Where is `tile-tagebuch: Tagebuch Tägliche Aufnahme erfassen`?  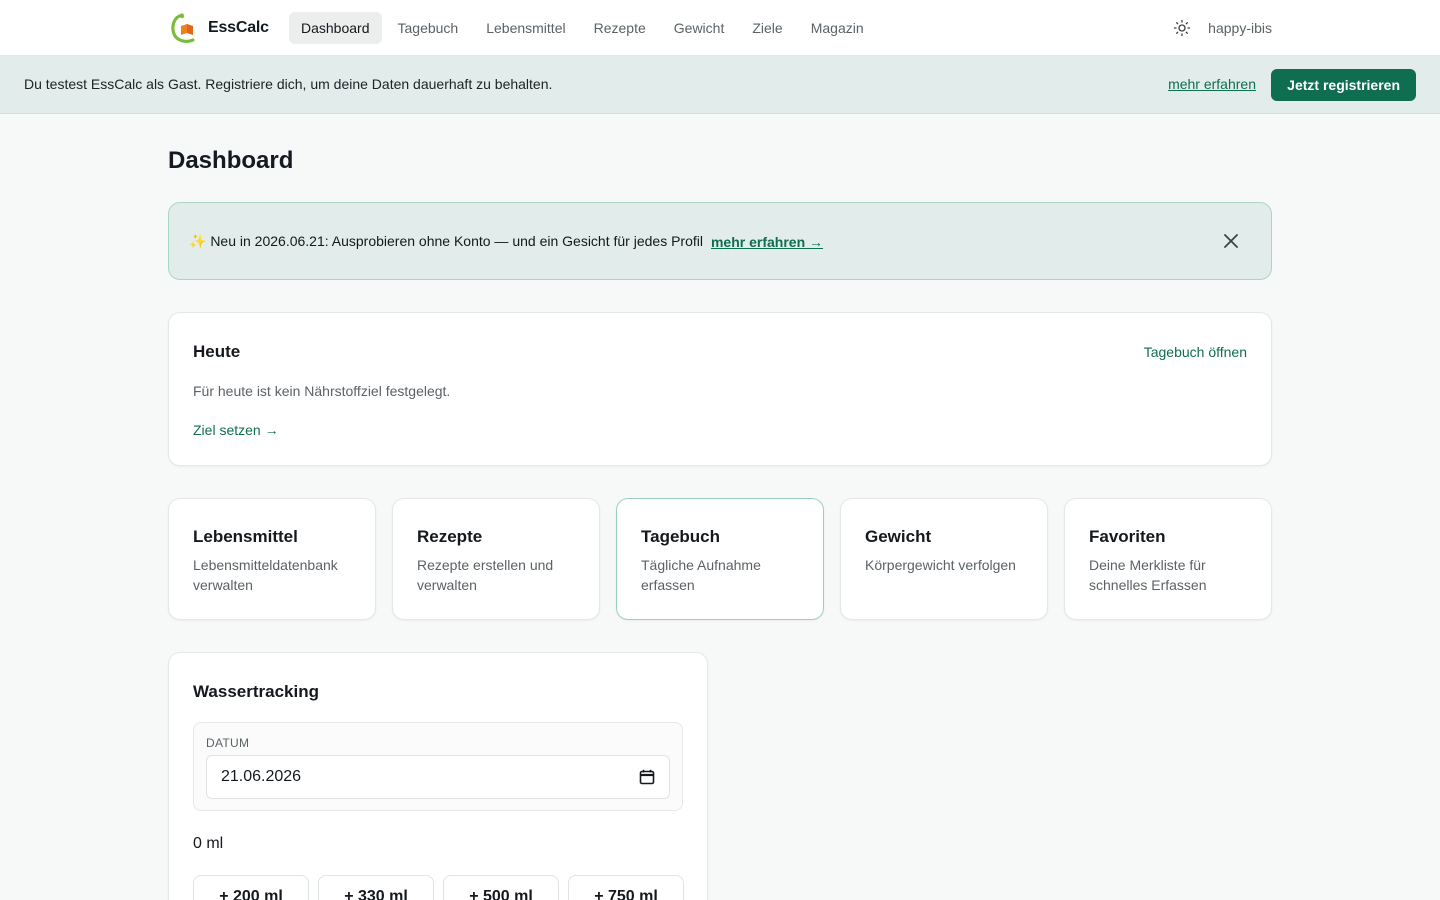
tile-tagebuch: Tagebuch Tägliche Aufnahme erfassen is located at coordinates (720, 559).